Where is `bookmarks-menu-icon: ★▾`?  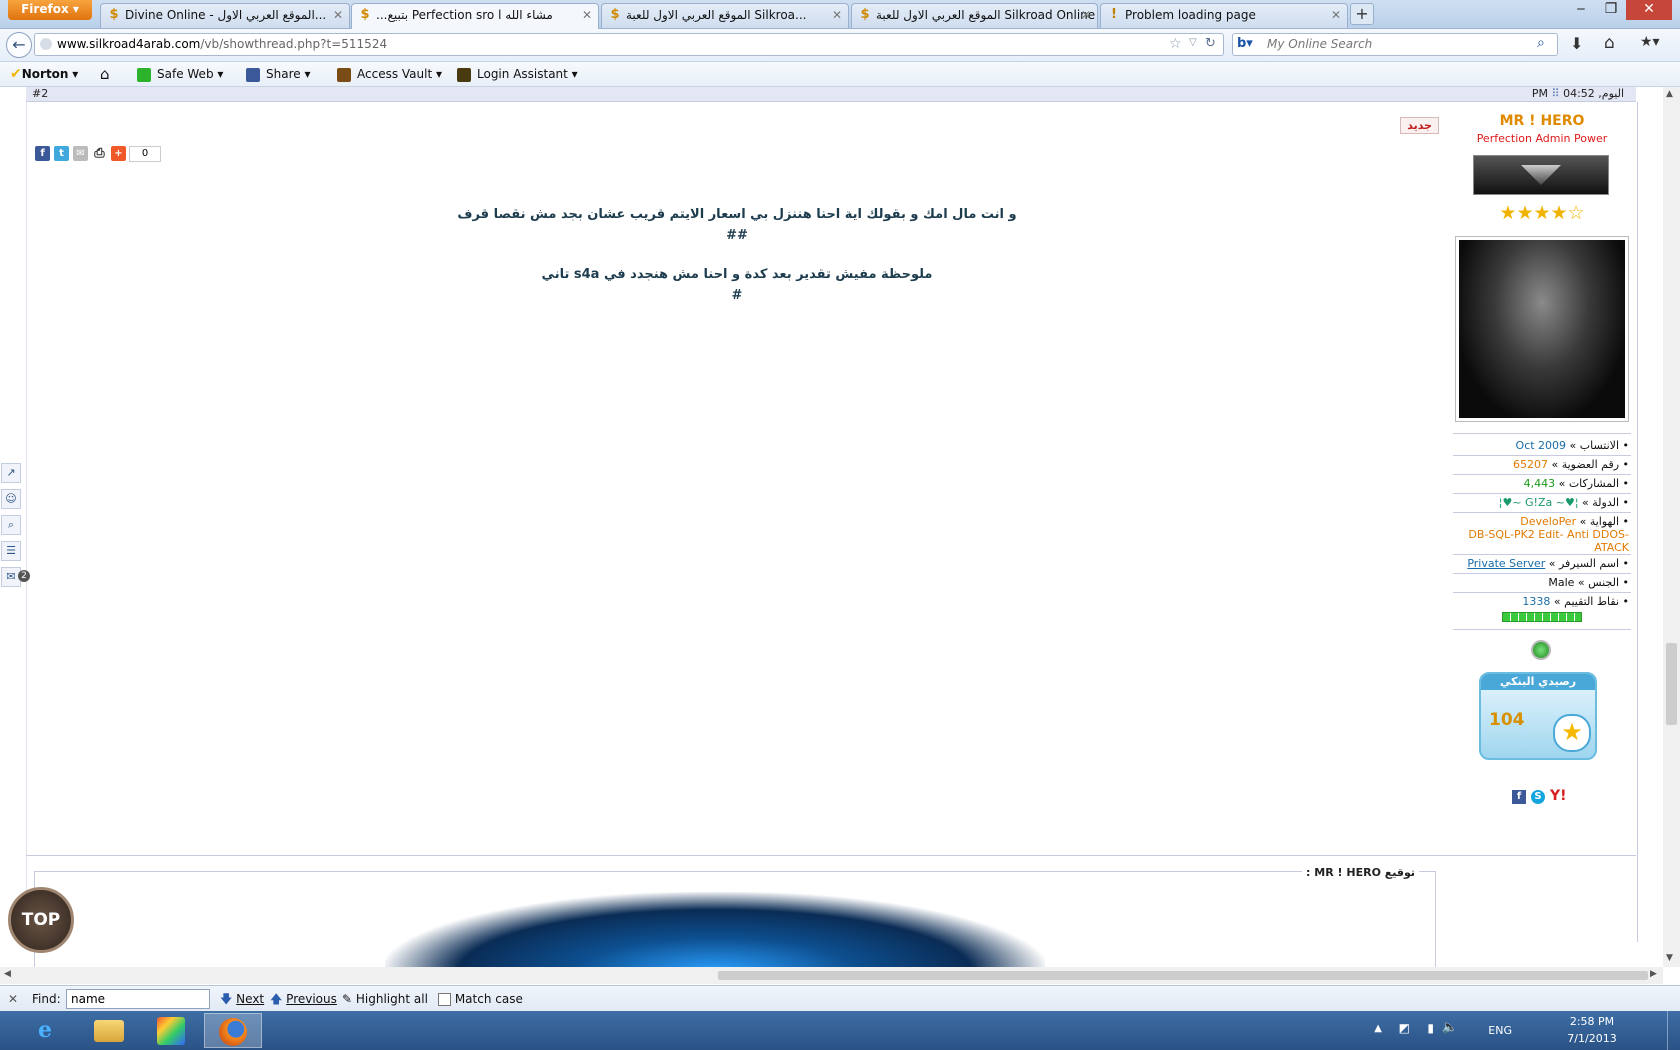
bookmarks-menu-icon: ★▾ is located at coordinates (1650, 42).